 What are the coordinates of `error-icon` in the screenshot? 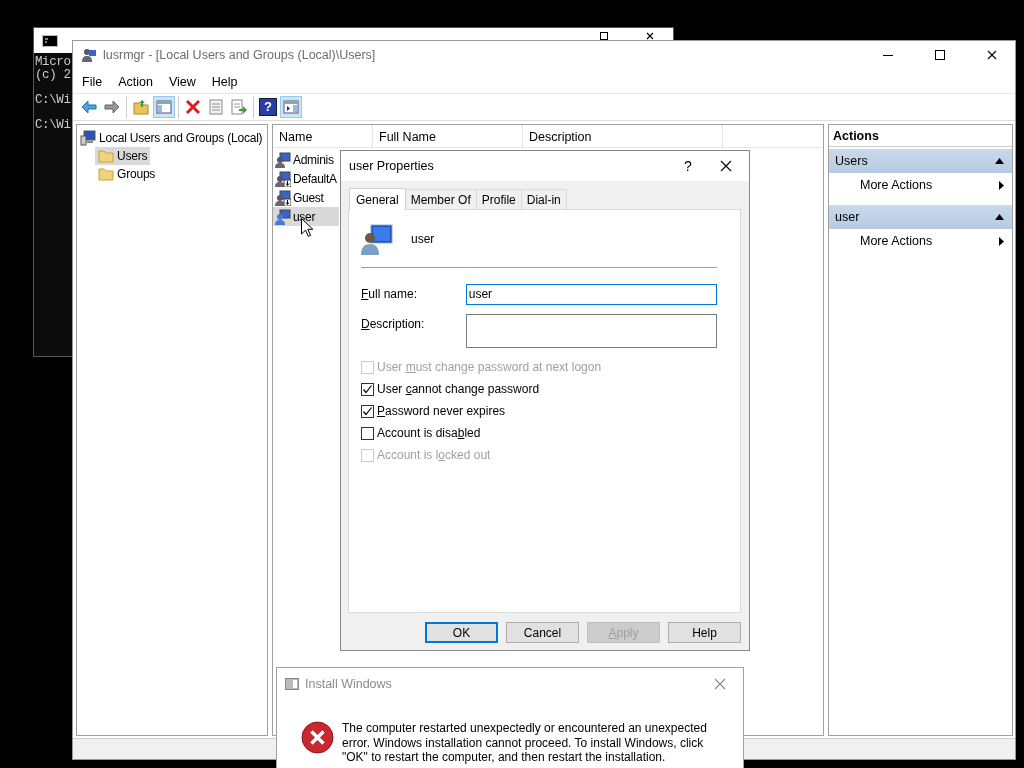 It's located at (317, 737).